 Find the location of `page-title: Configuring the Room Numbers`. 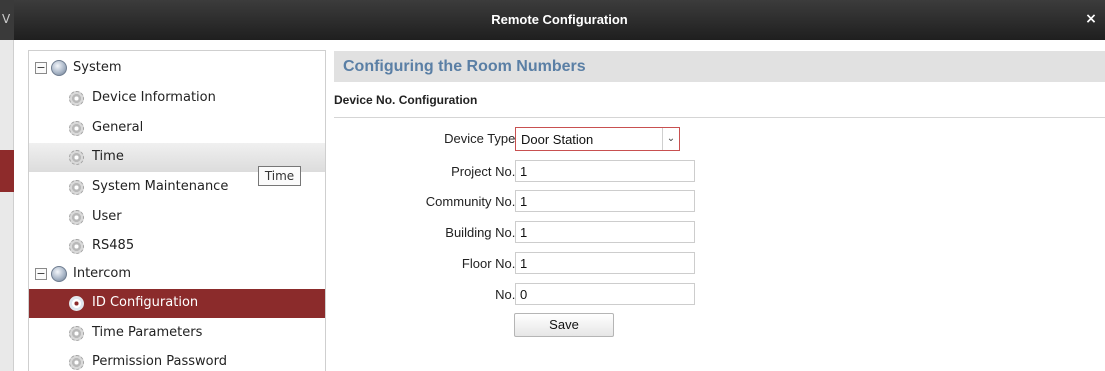

page-title: Configuring the Room Numbers is located at coordinates (464, 66).